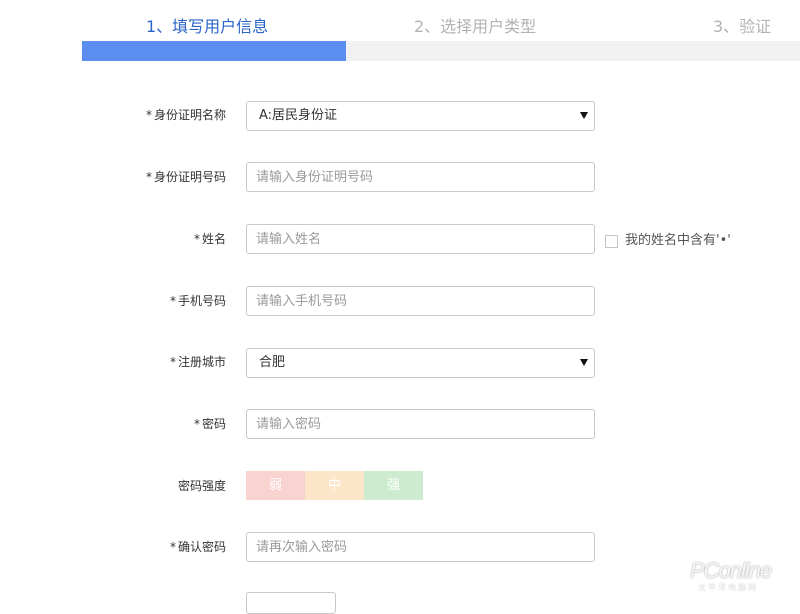 The width and height of the screenshot is (800, 614). I want to click on strength-label: 密码强度, so click(201, 486).